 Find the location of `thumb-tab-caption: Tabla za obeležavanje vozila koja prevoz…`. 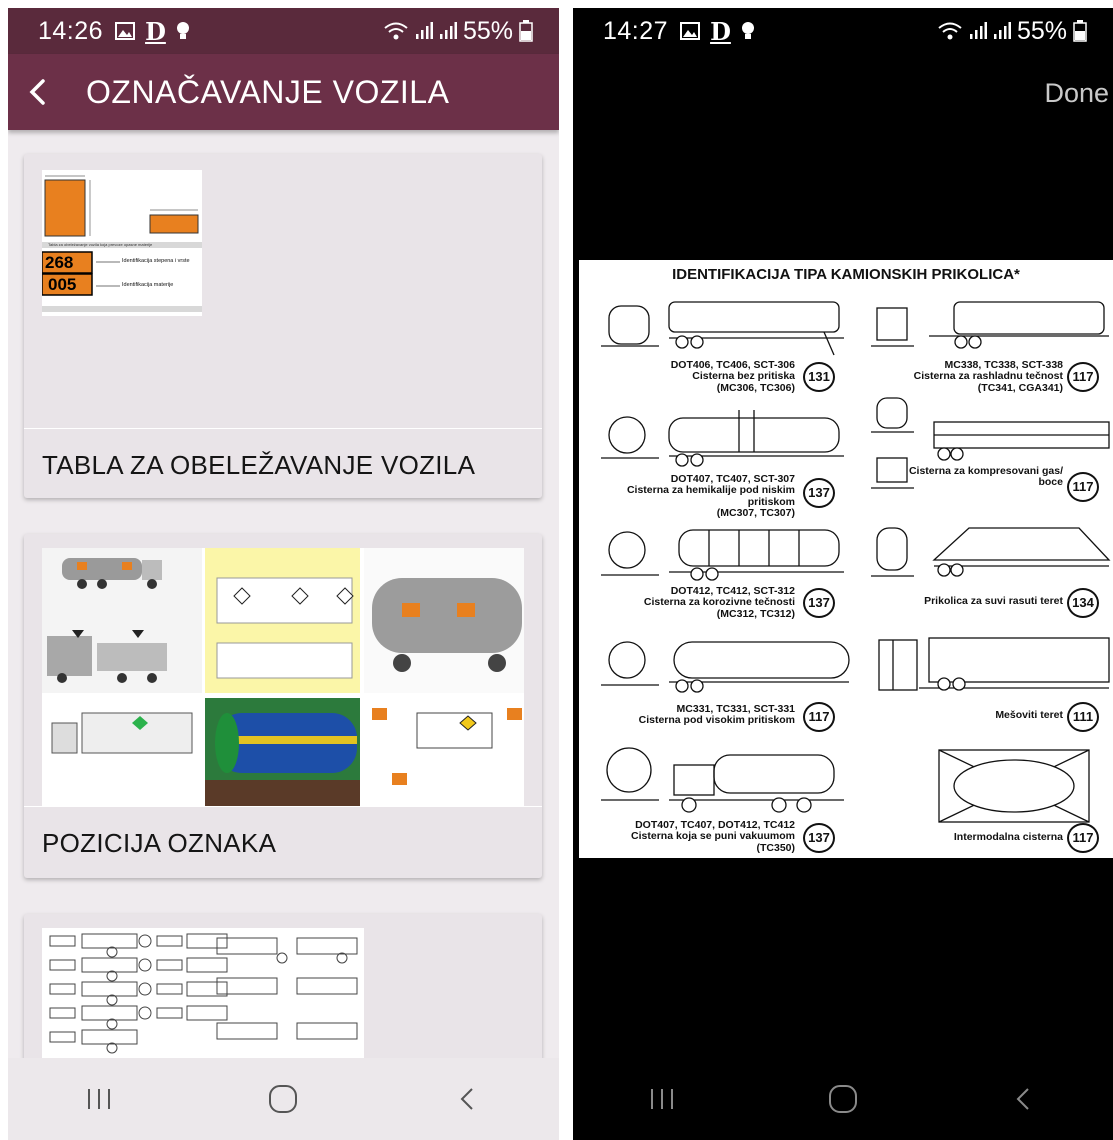

thumb-tab-caption: Tabla za obeležavanje vozila koja prevoz… is located at coordinates (100, 244).